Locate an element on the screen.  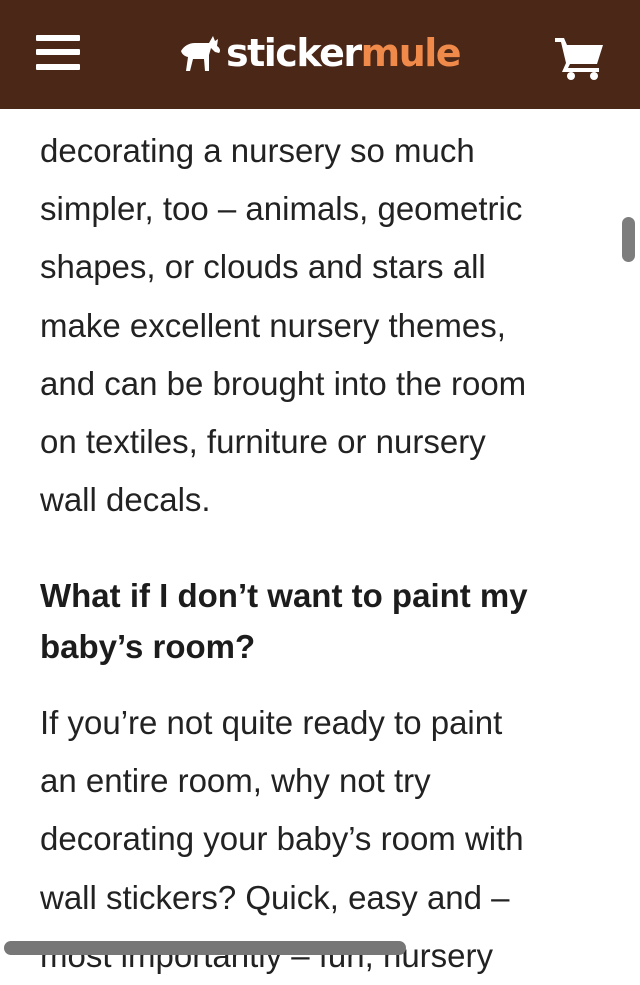
site-header: stickermule is located at coordinates (320, 54).